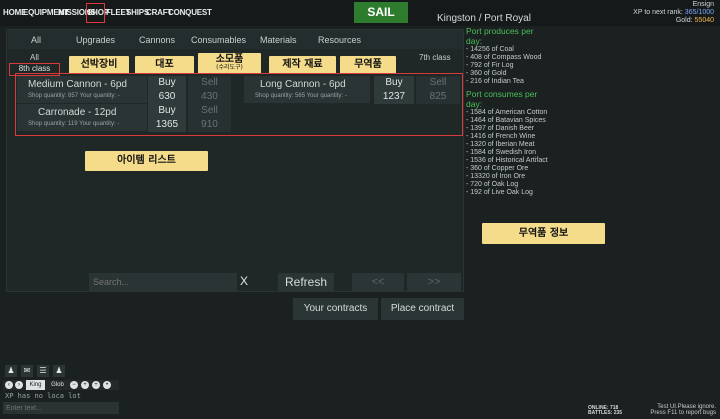  Describe the element at coordinates (394, 90) in the screenshot. I see `buy-button: Buy 1237` at that location.